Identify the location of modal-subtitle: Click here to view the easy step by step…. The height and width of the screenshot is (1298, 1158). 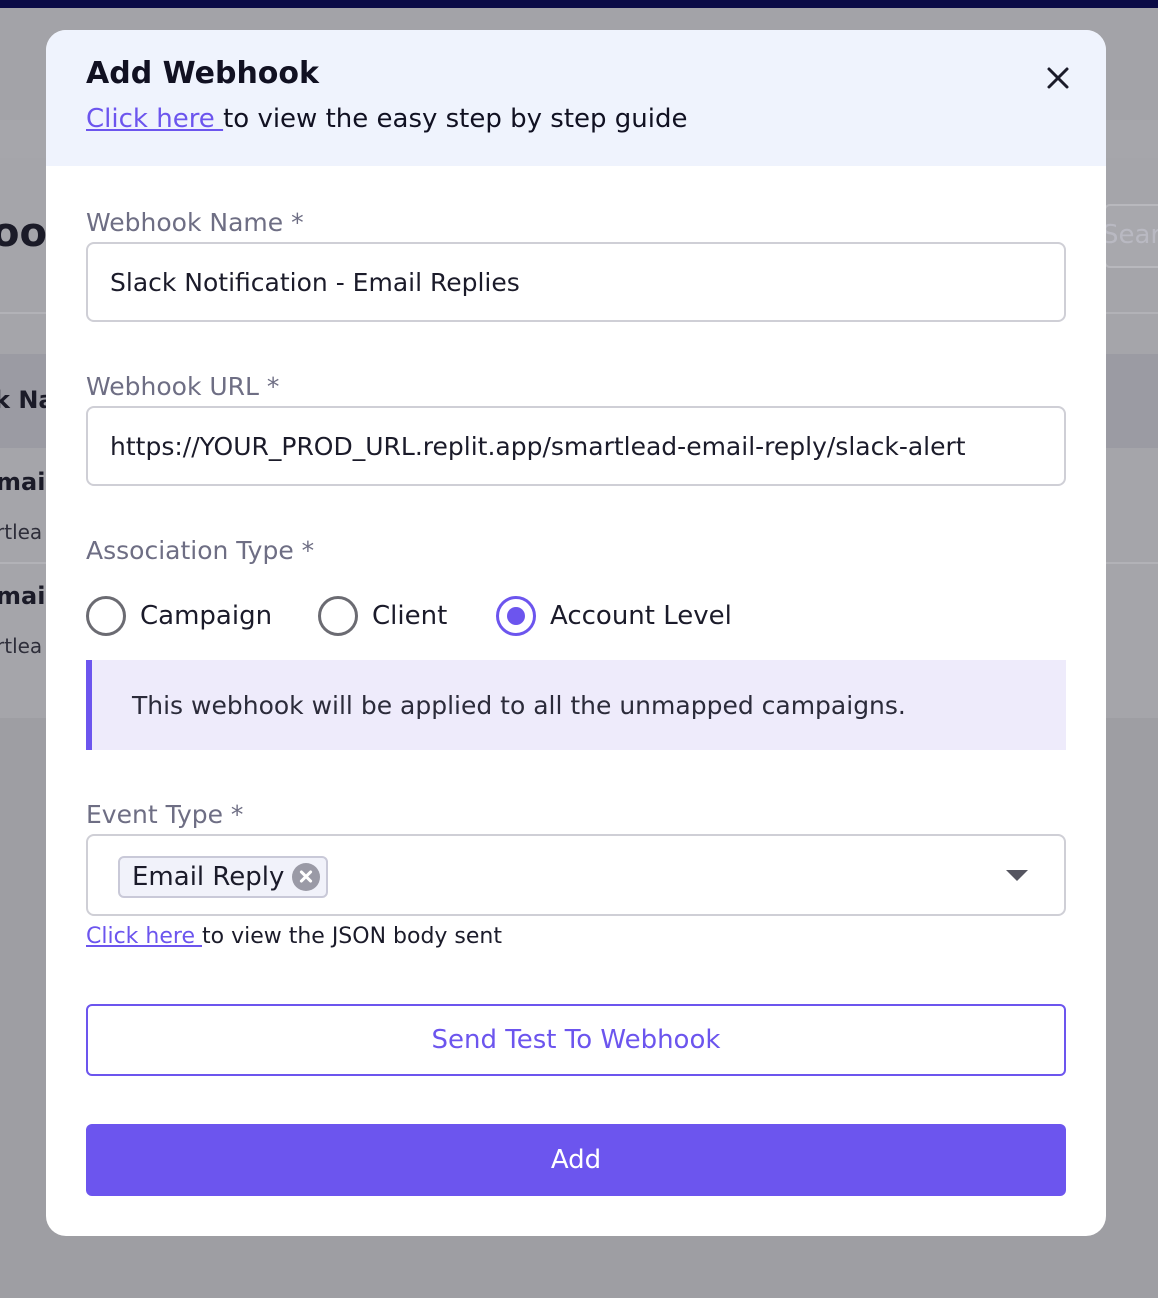
(387, 119).